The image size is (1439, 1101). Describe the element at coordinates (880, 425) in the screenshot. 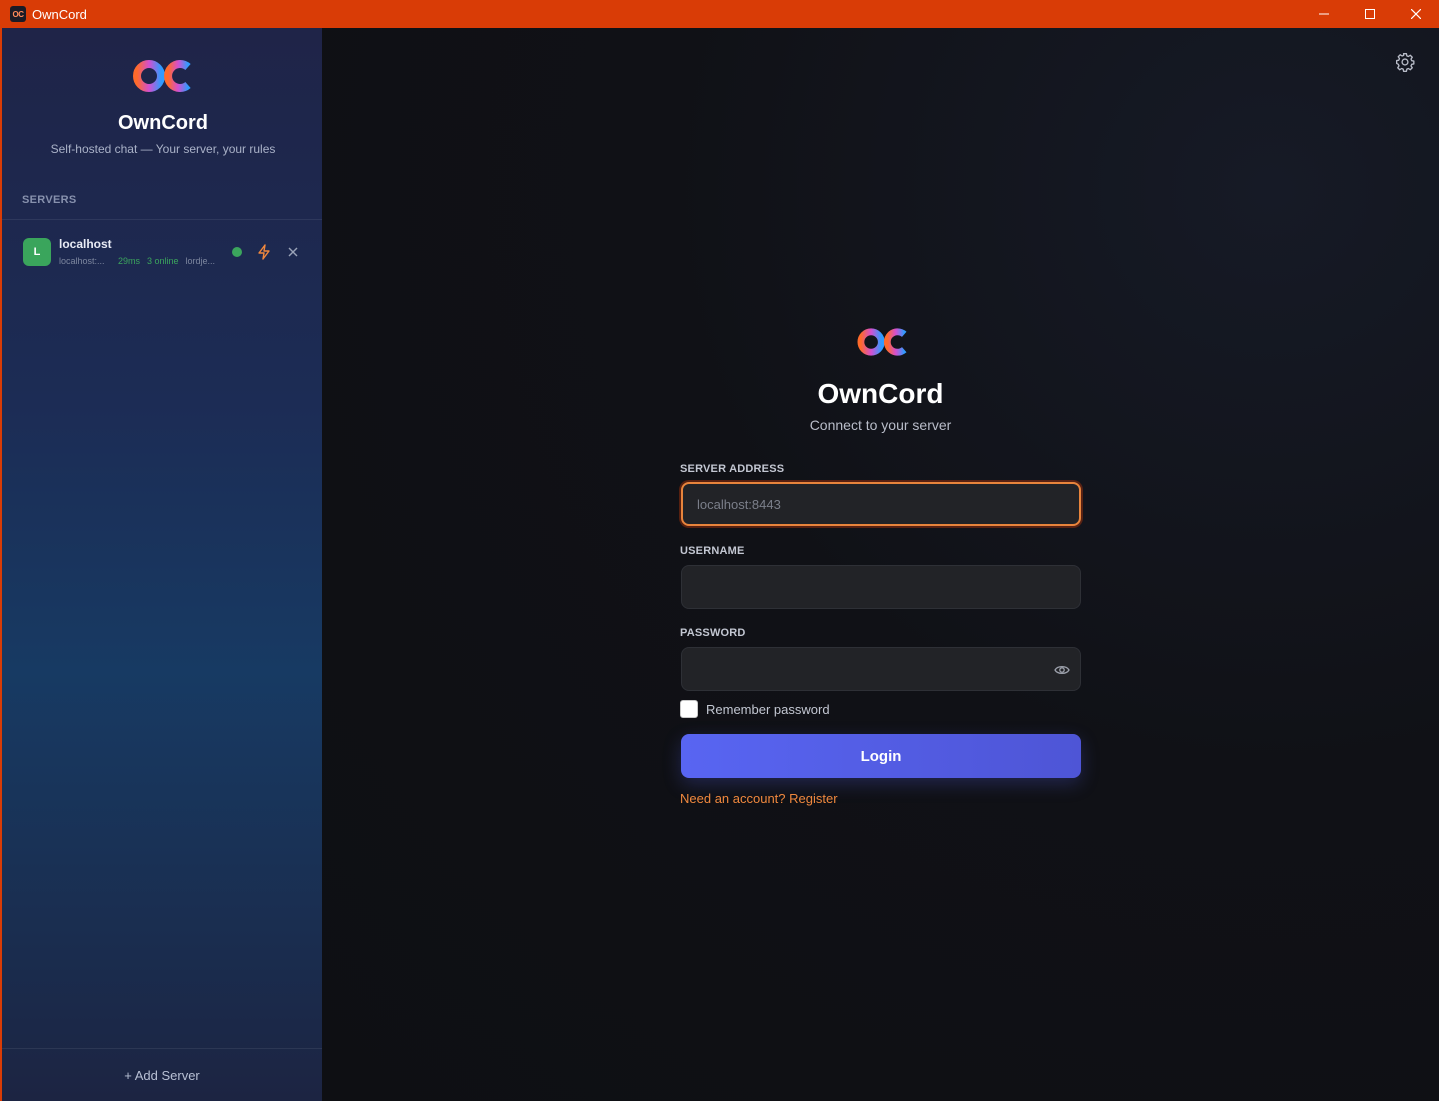

I see `login-subtitle: Connect to your server` at that location.